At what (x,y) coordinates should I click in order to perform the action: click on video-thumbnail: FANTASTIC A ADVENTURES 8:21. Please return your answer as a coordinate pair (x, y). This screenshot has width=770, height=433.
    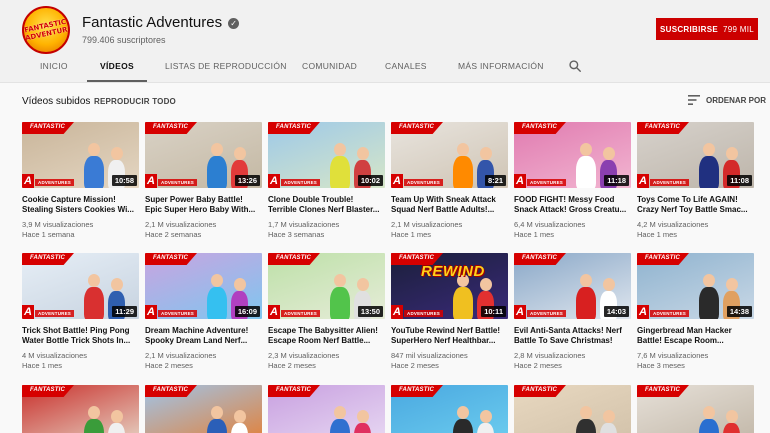
    Looking at the image, I should click on (449, 155).